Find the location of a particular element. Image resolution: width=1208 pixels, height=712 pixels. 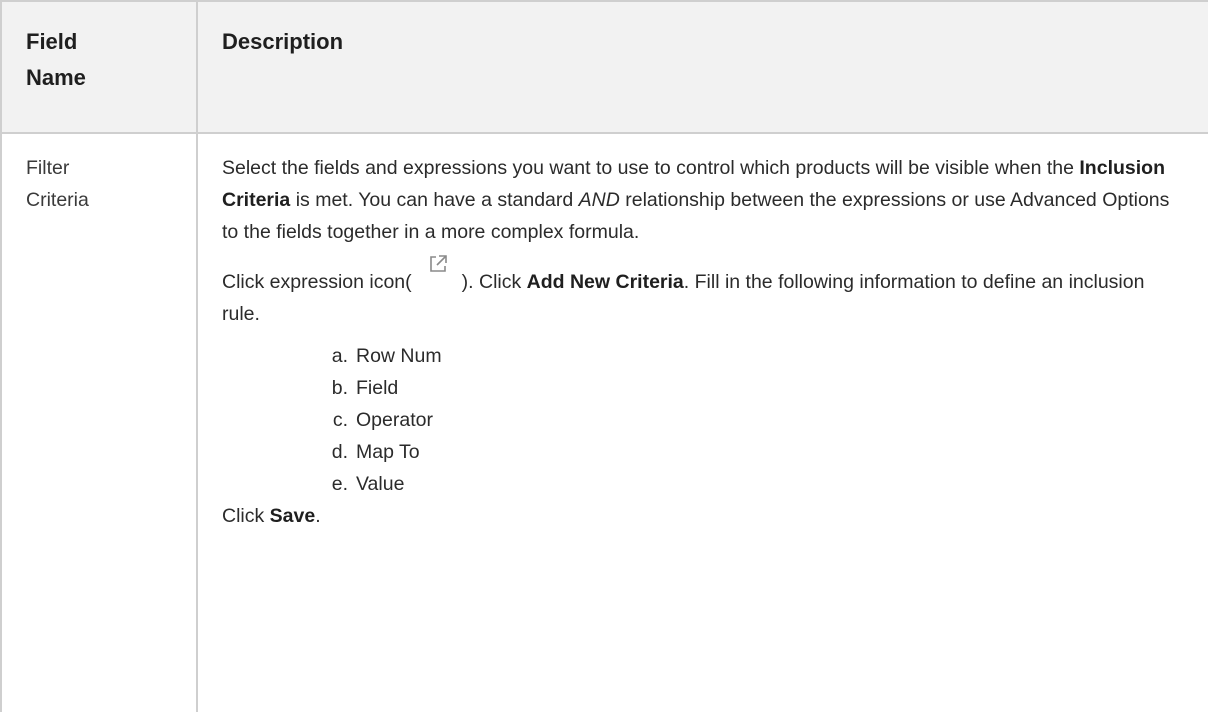

p3-text-1: Click is located at coordinates (246, 516).